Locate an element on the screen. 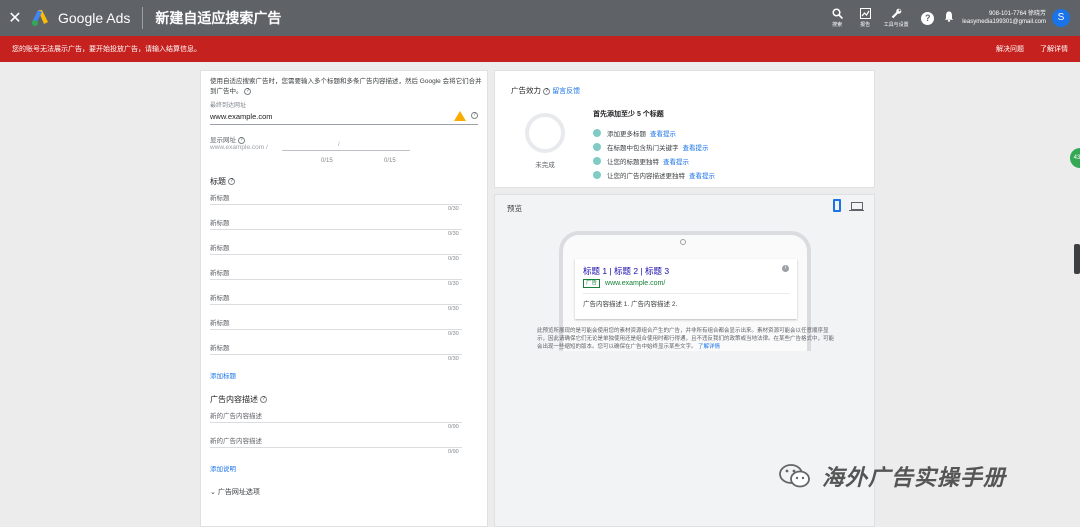 The width and height of the screenshot is (1080, 527). billing-alert-bar: 您的账号无法展示广告，要开始投放广告，请输入结算信息。 解决问题 了解详情 is located at coordinates (540, 49).